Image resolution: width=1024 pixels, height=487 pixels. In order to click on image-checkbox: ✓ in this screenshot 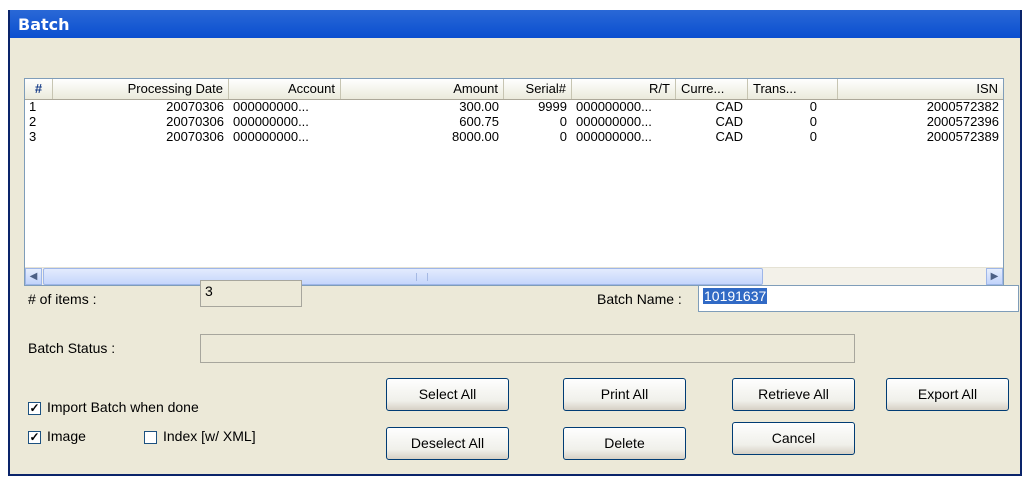, I will do `click(34, 437)`.